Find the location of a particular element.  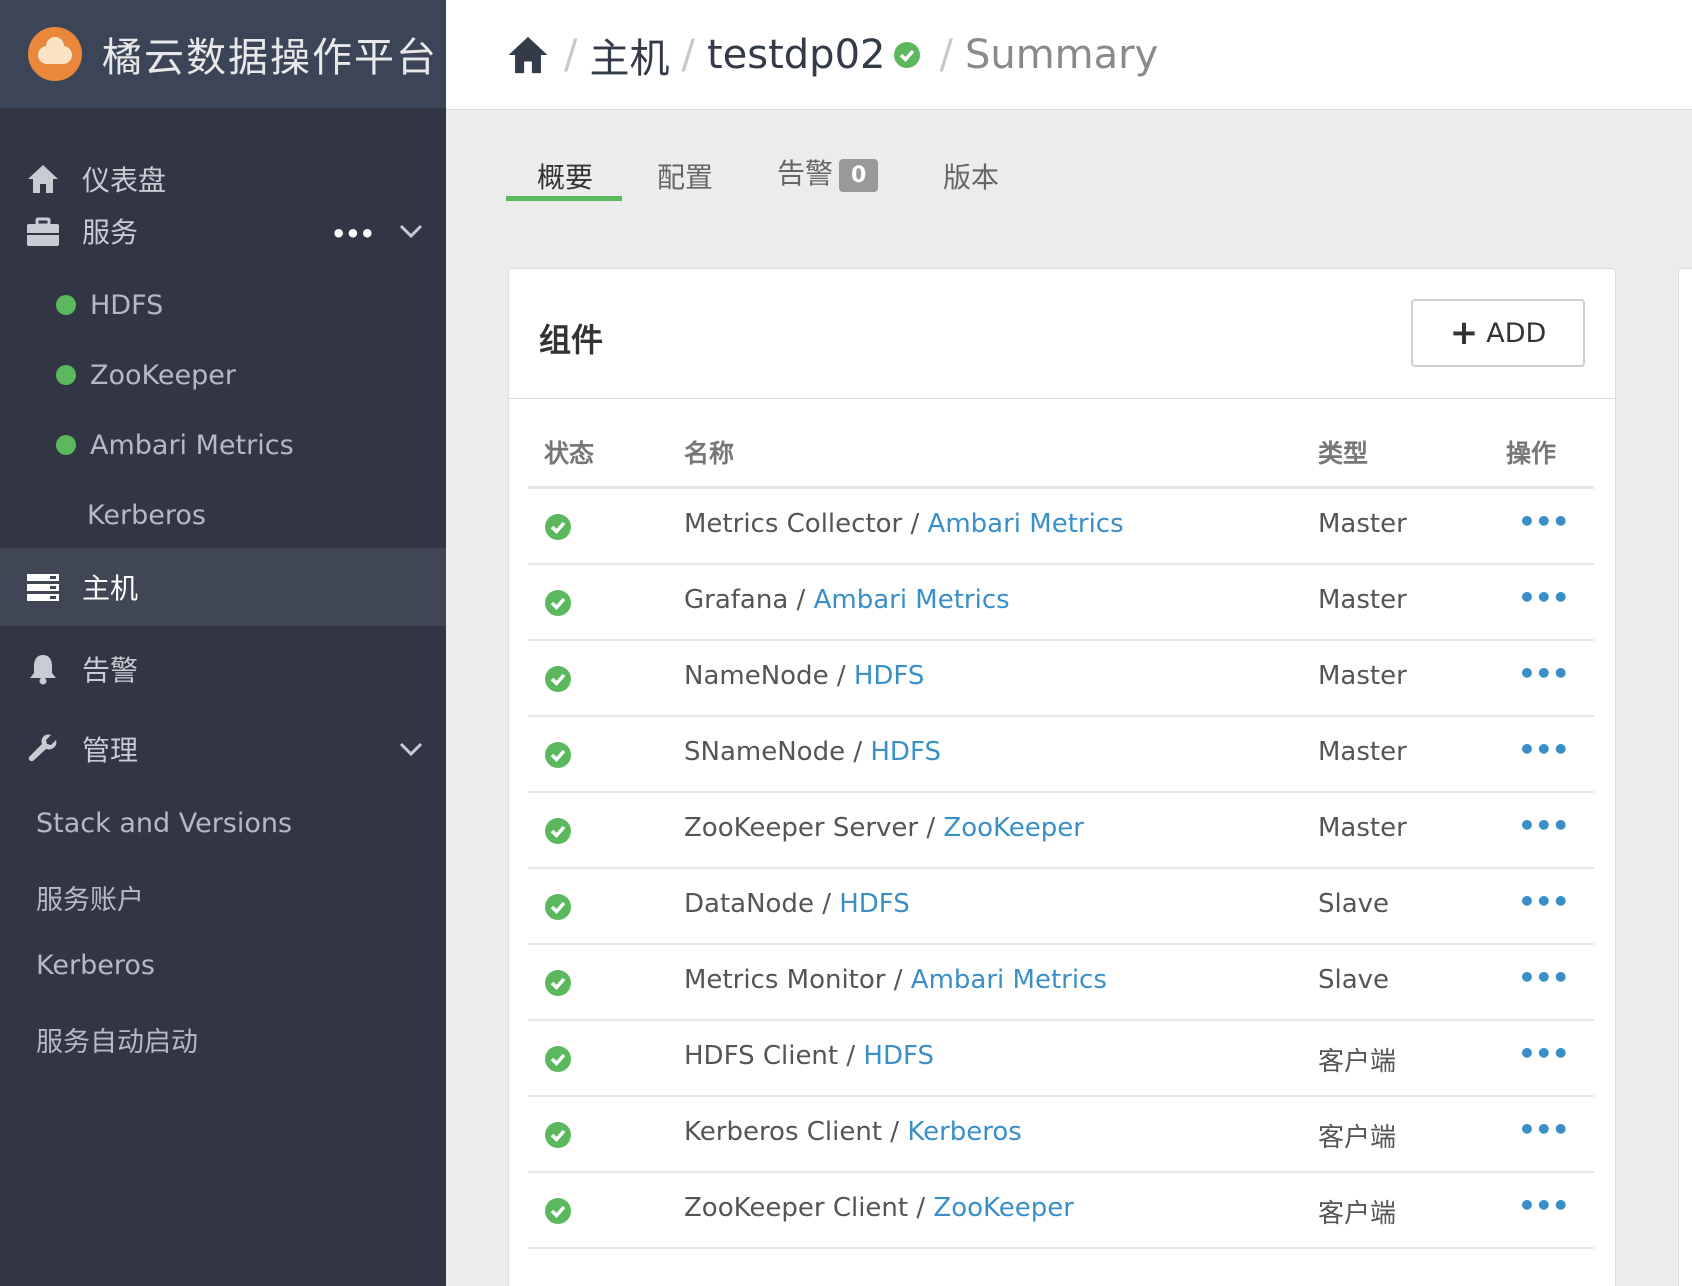

sidebar-admin-kerberos: Kerberos is located at coordinates (95, 965).